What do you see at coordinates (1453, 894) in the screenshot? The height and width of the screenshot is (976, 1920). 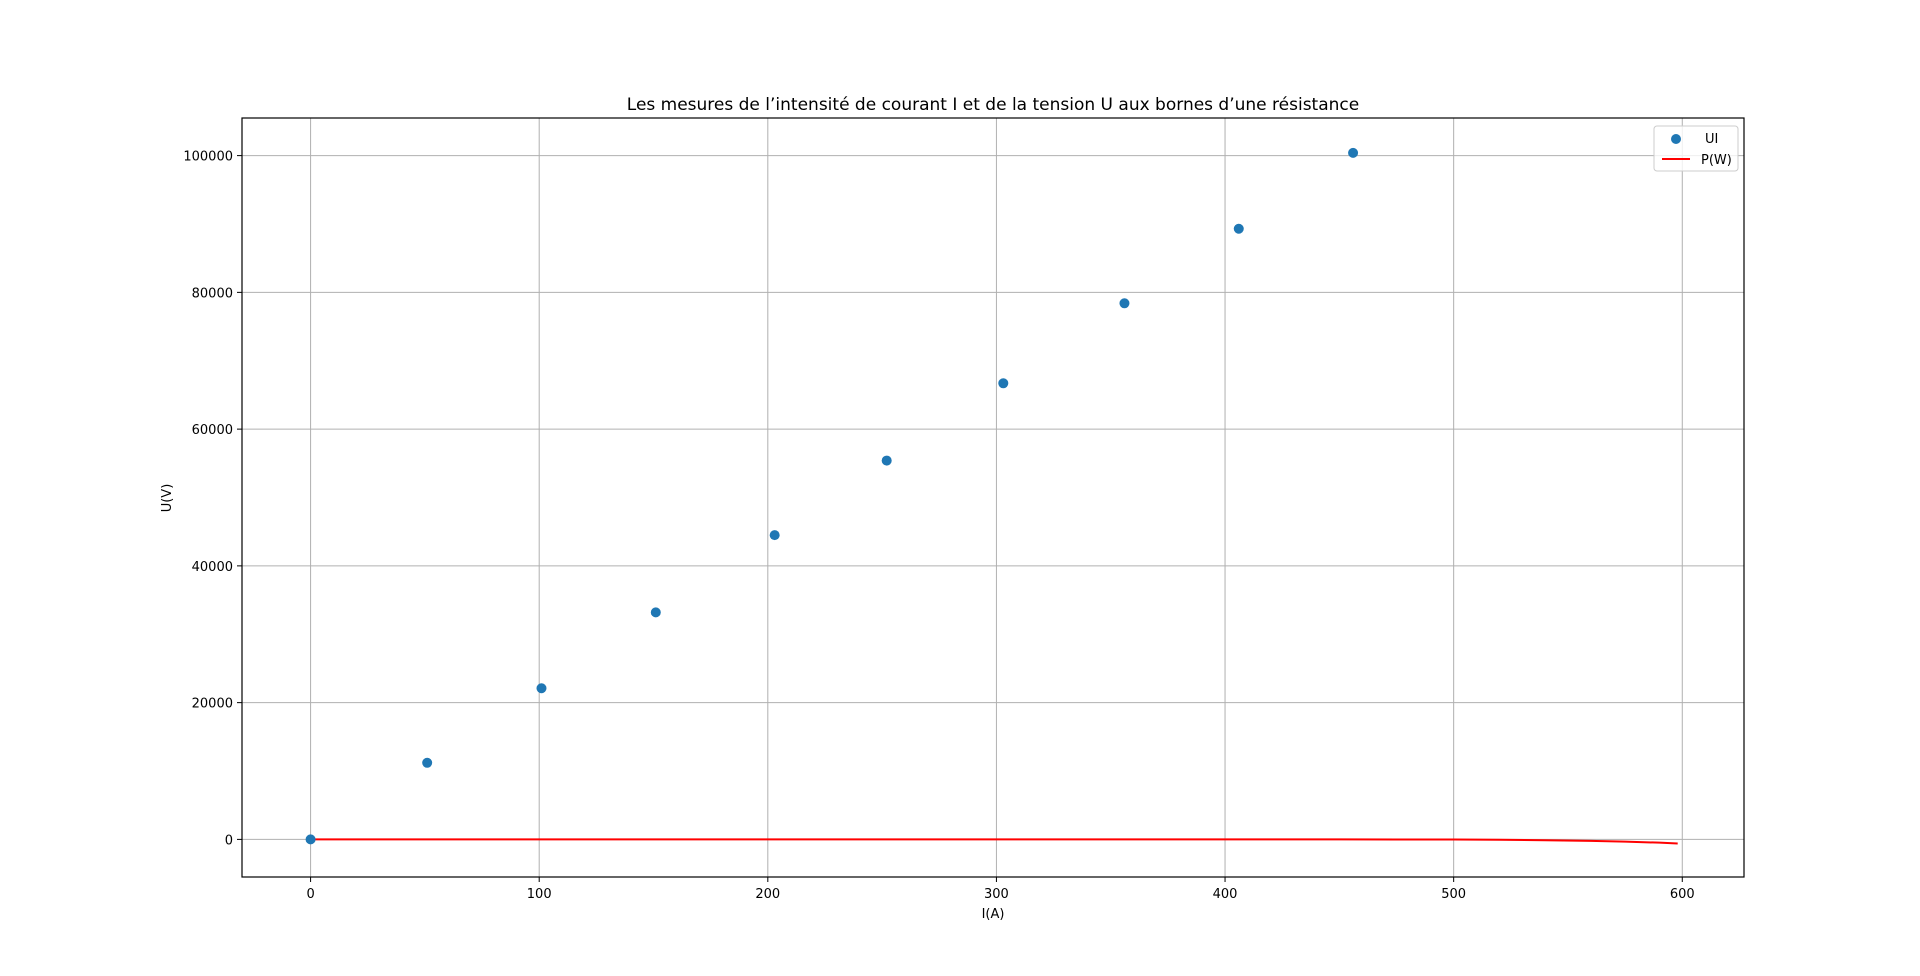 I see `x-tick-label: 500` at bounding box center [1453, 894].